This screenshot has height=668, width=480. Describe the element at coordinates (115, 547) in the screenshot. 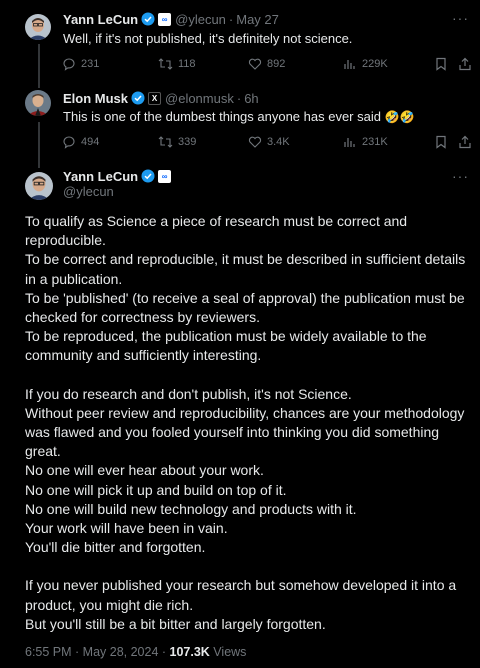

I see `text-line: You'll die bitter and forgotten.` at that location.